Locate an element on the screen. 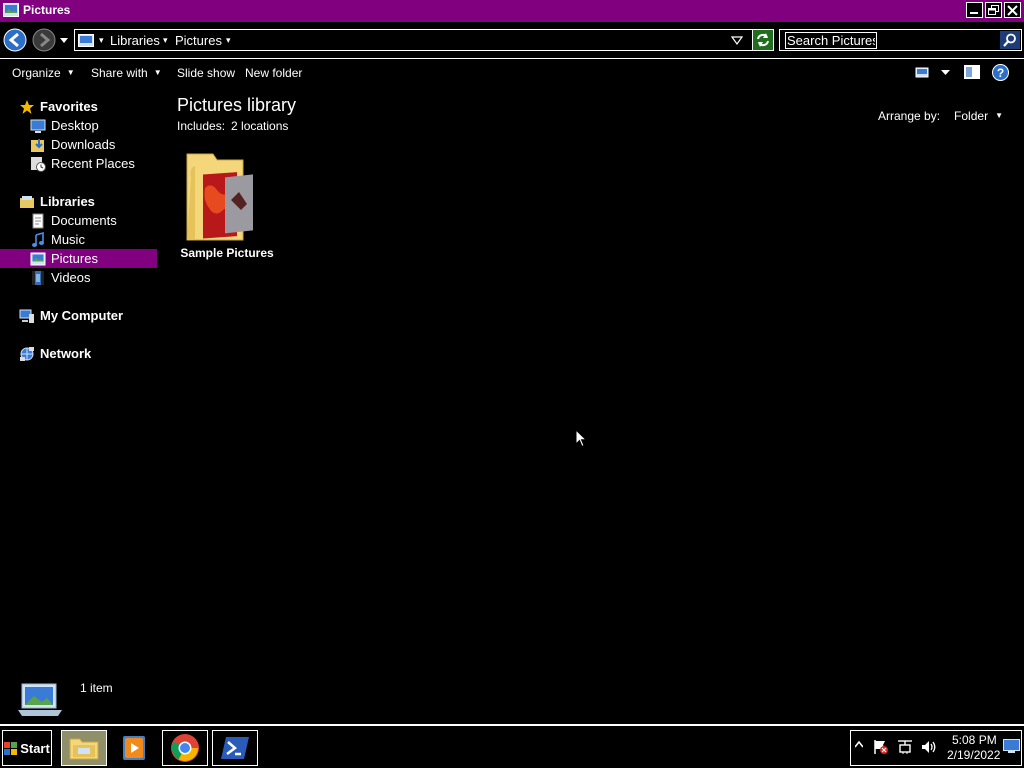  chrome-icon is located at coordinates (185, 748).